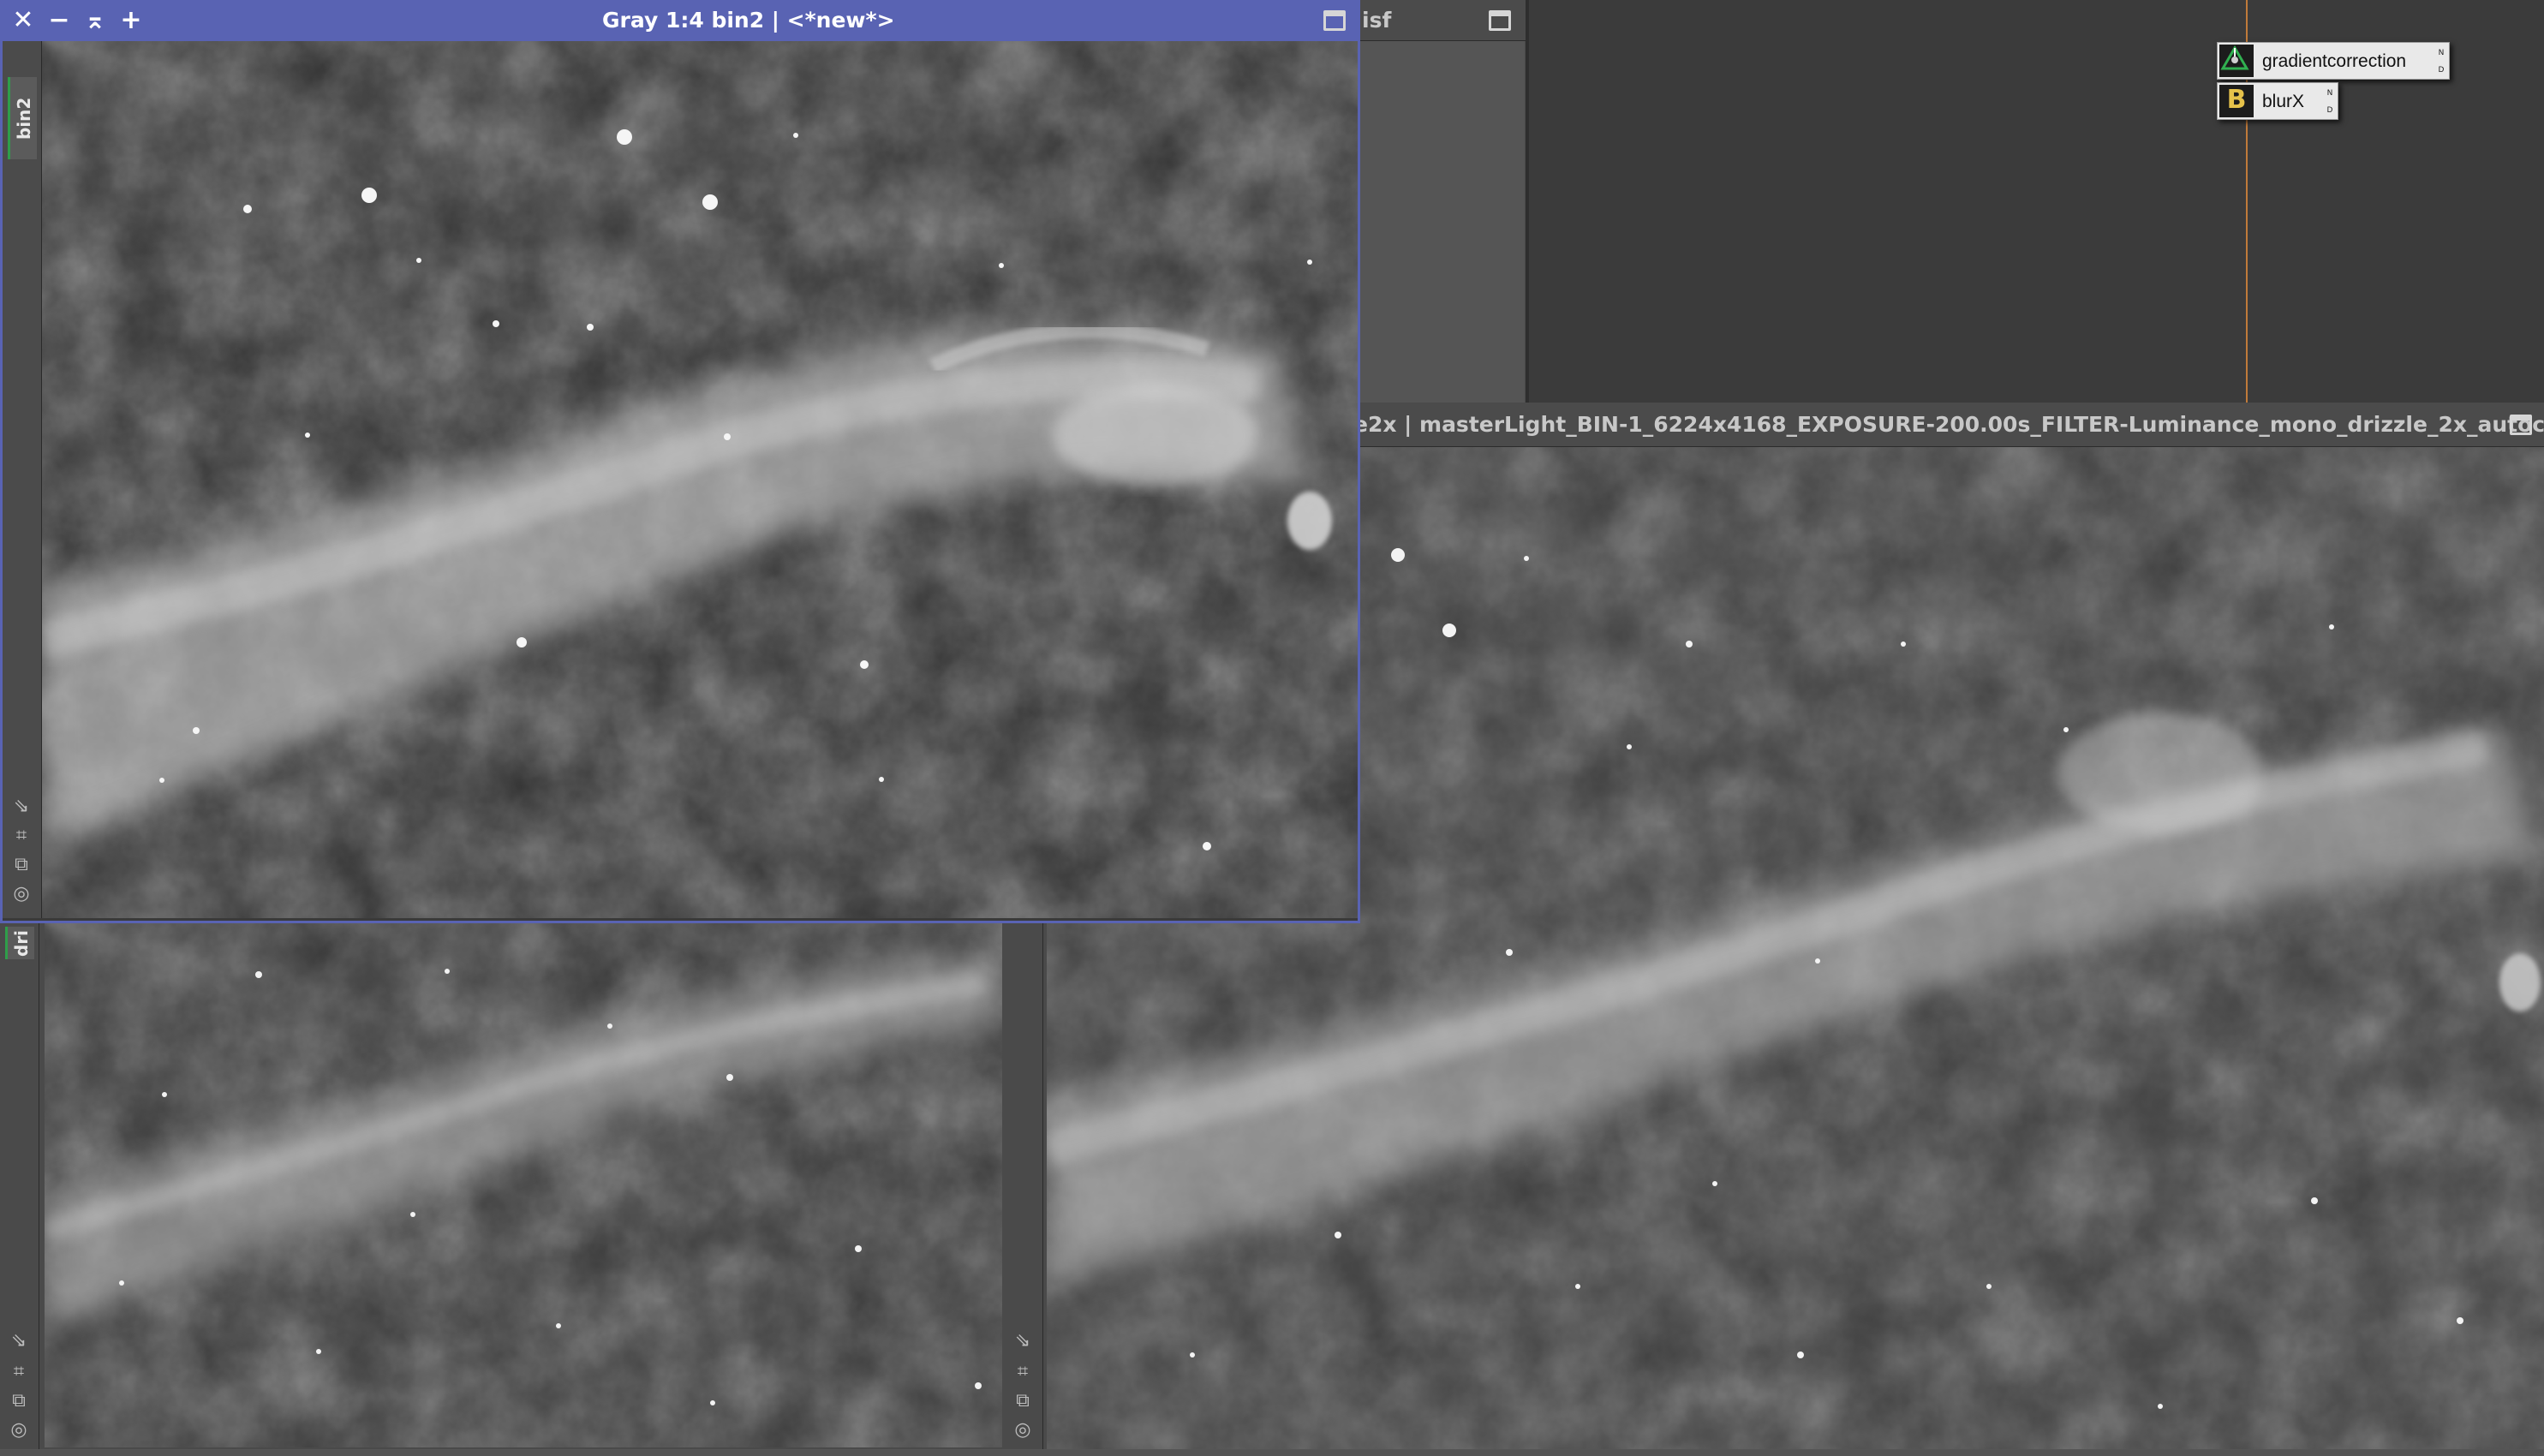 This screenshot has width=2544, height=1456. Describe the element at coordinates (23, 20) in the screenshot. I see `close-icon: ✕` at that location.